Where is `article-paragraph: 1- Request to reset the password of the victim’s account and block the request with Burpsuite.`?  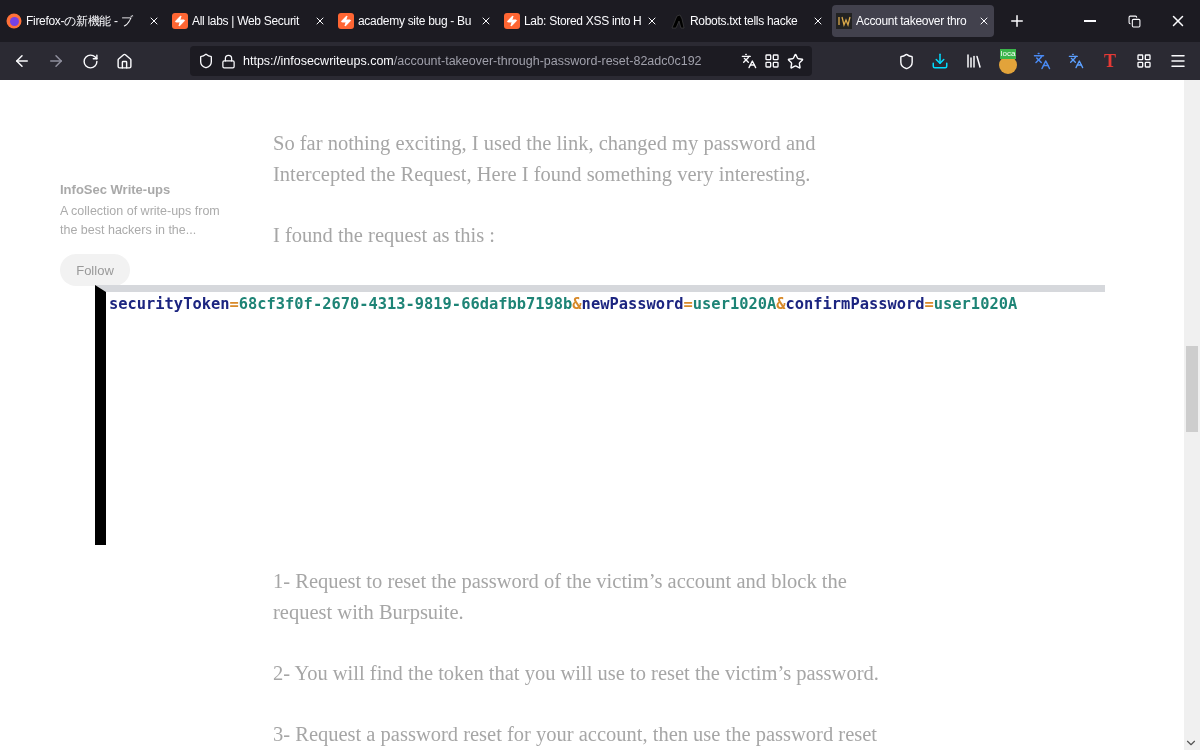 article-paragraph: 1- Request to reset the password of the victim’s account and block the request with Burpsuite. is located at coordinates (560, 597).